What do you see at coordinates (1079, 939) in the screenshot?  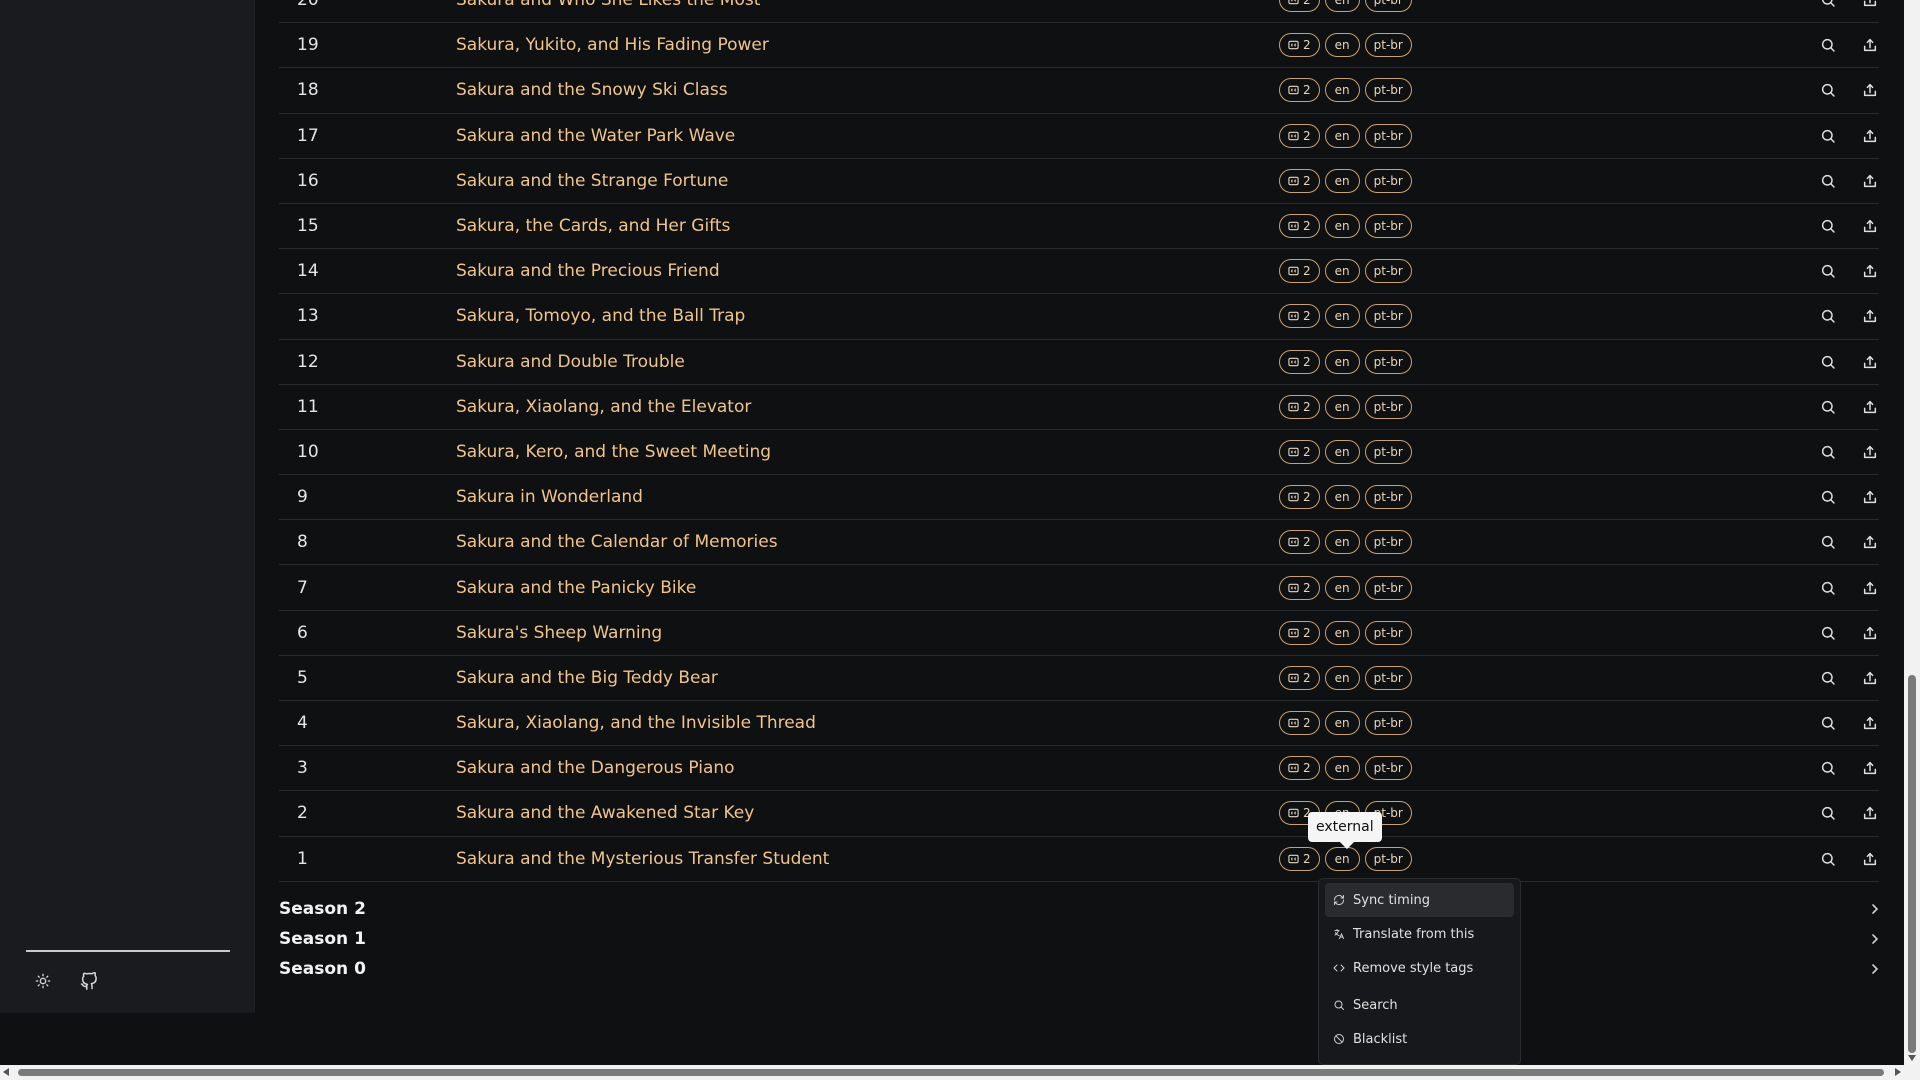 I see `season-item: Season 1` at bounding box center [1079, 939].